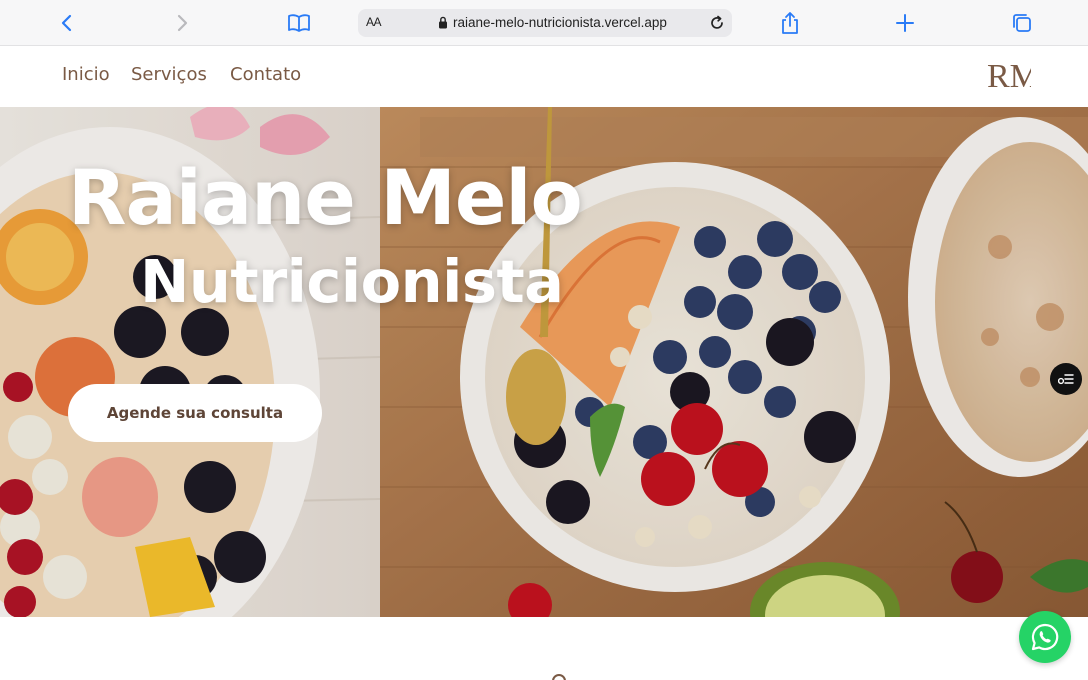  I want to click on address-bar: AA raiane-melo-nutricionista.vercel.app, so click(545, 23).